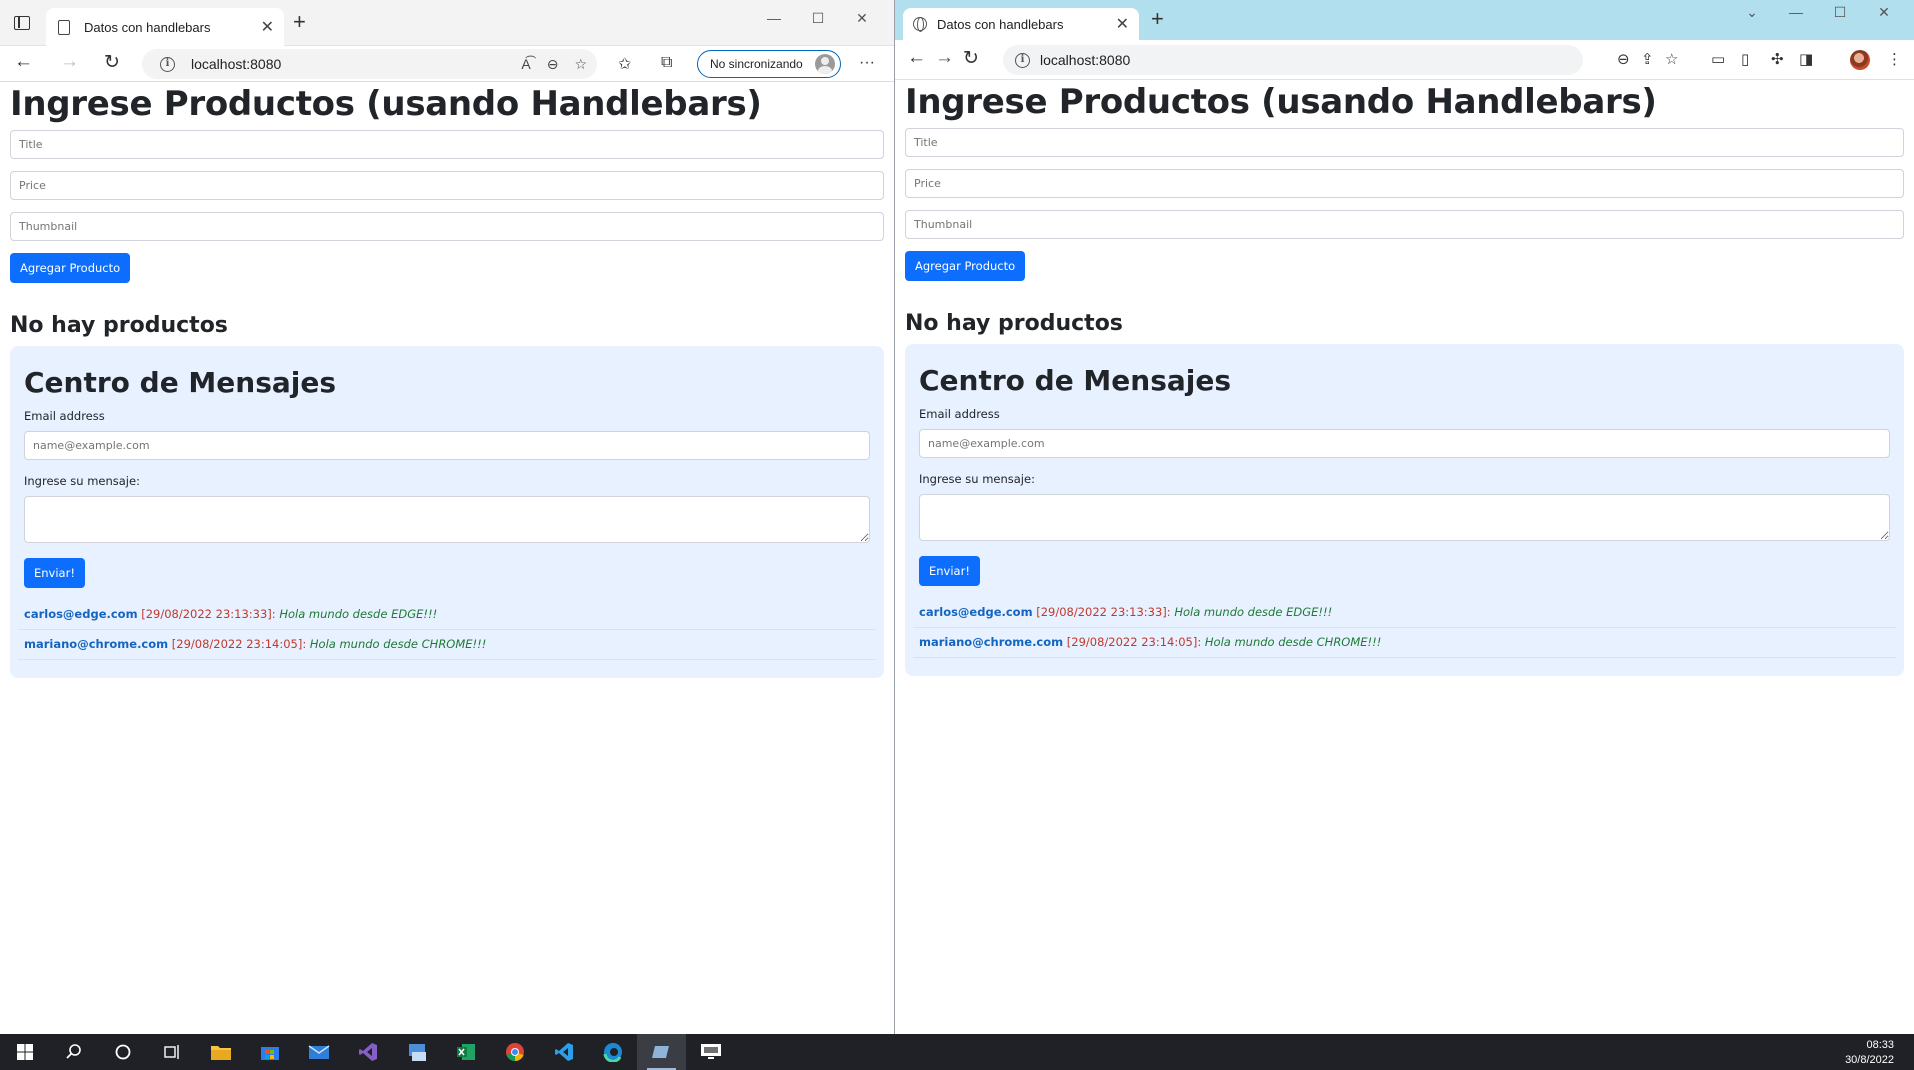 The image size is (1914, 1070). Describe the element at coordinates (119, 325) in the screenshot. I see `no-products-heading: No hay productos` at that location.